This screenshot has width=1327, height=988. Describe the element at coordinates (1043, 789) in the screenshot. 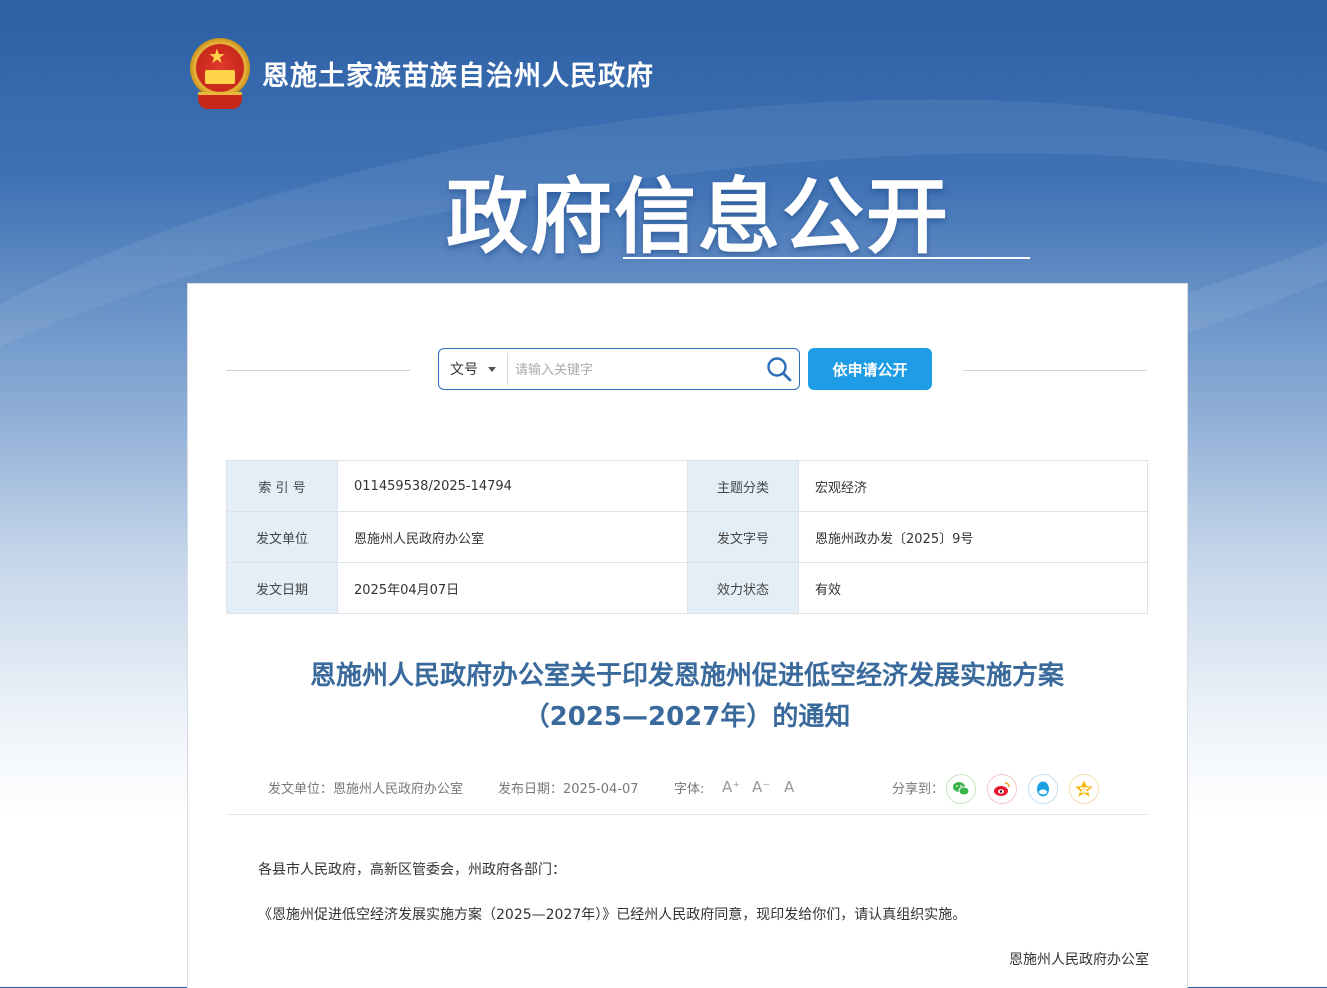

I see `qq-icon` at that location.